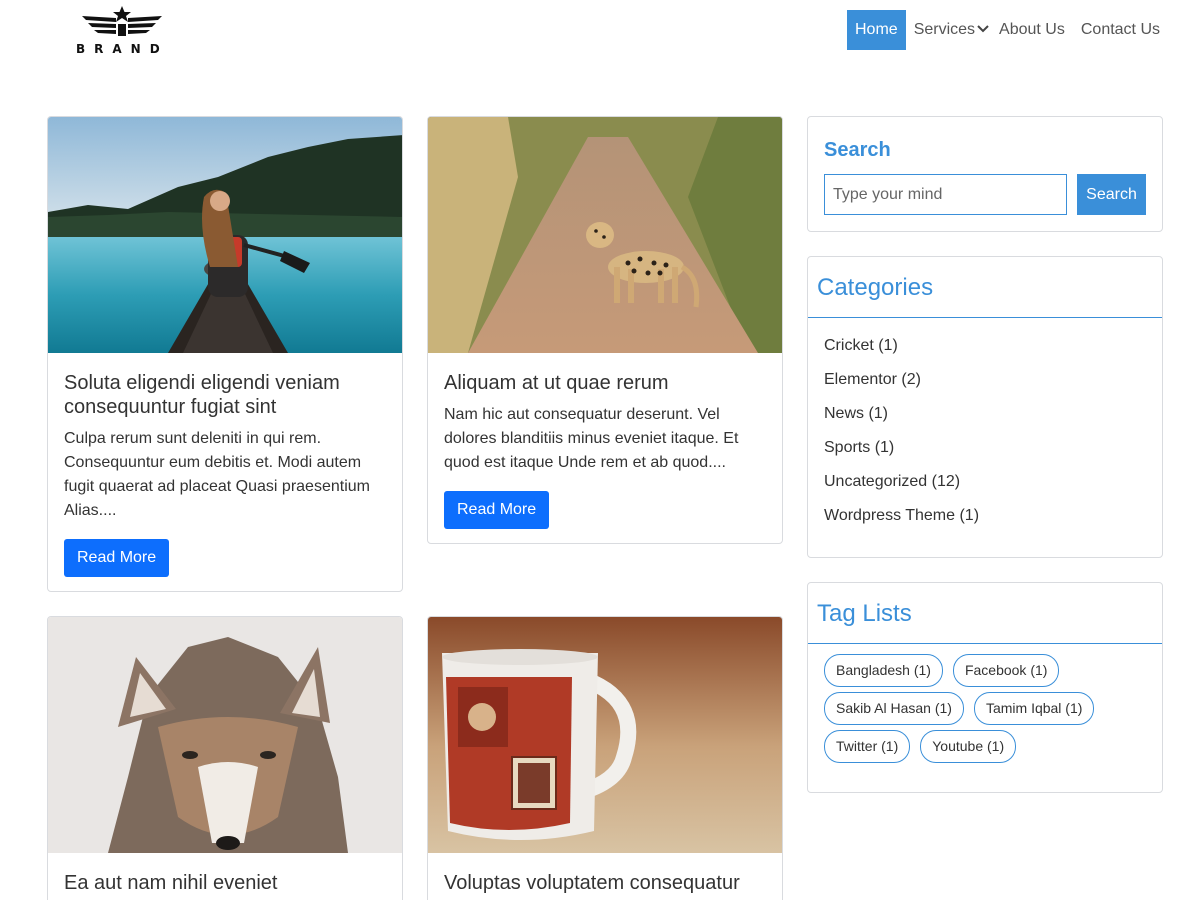 This screenshot has width=1200, height=900. I want to click on post-title: Voluptas voluptatem consequatur, so click(605, 883).